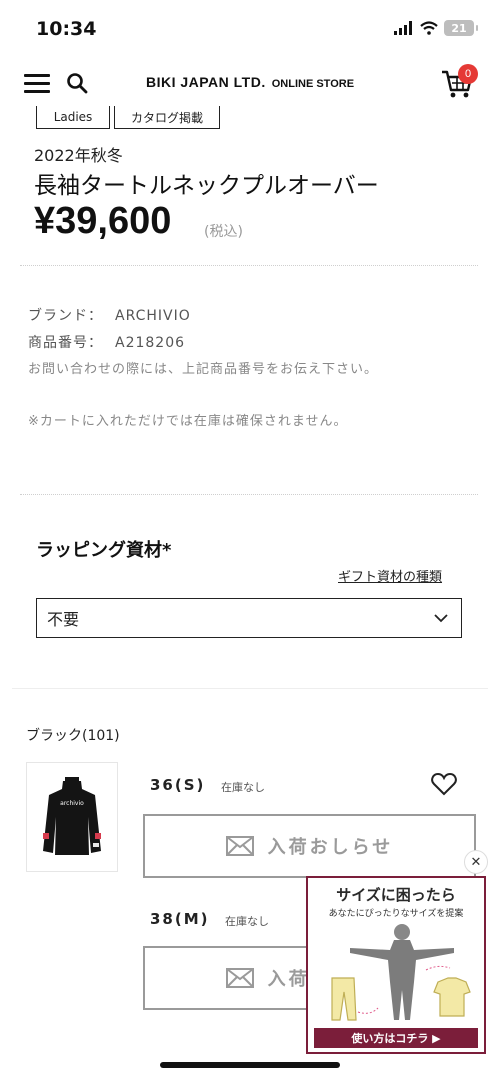  Describe the element at coordinates (223, 232) in the screenshot. I see `tax-note: (税込)` at that location.